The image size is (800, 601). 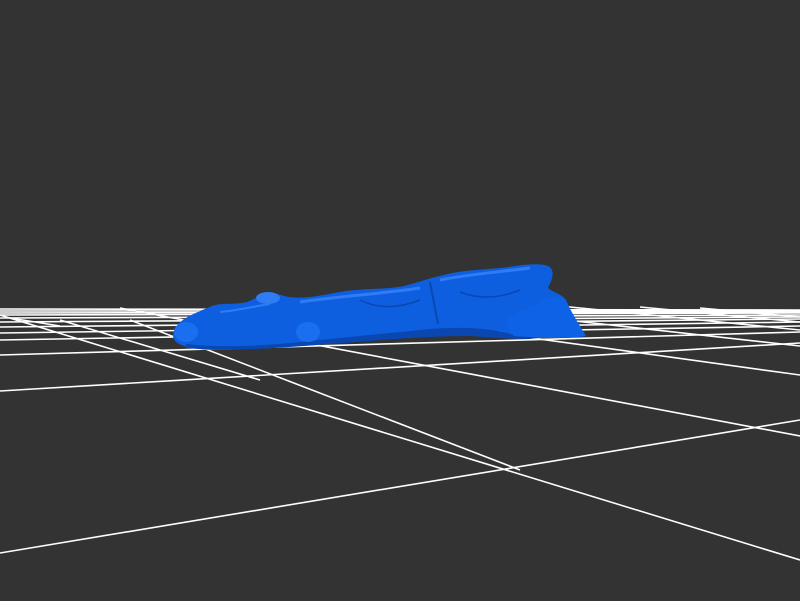 I want to click on log-bump, so click(x=268, y=298).